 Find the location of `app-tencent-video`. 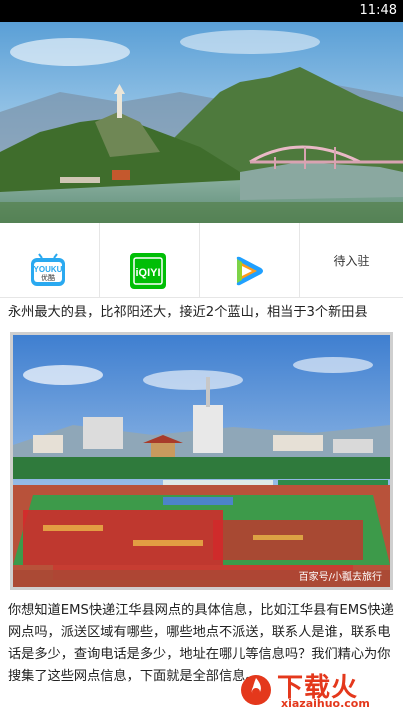

app-tencent-video is located at coordinates (250, 260).